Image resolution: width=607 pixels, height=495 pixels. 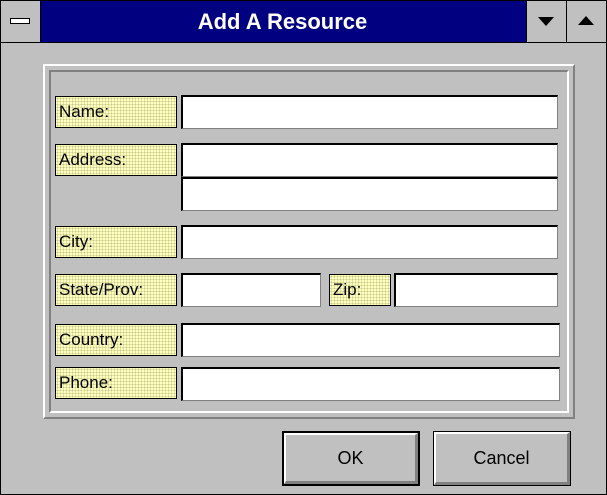 What do you see at coordinates (116, 340) in the screenshot?
I see `country-label: Country:` at bounding box center [116, 340].